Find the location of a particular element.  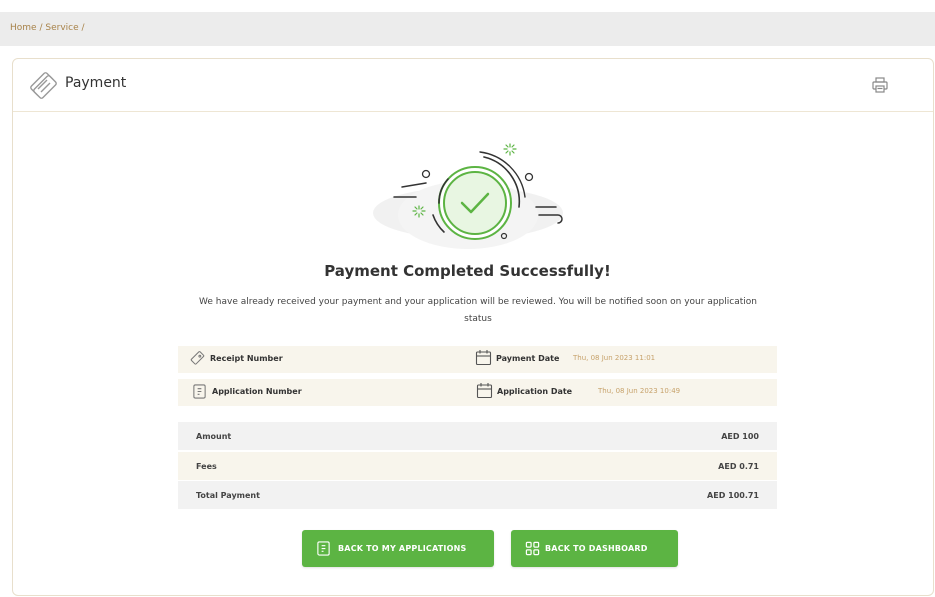

breadcrumb-service-link: Service is located at coordinates (61, 28).